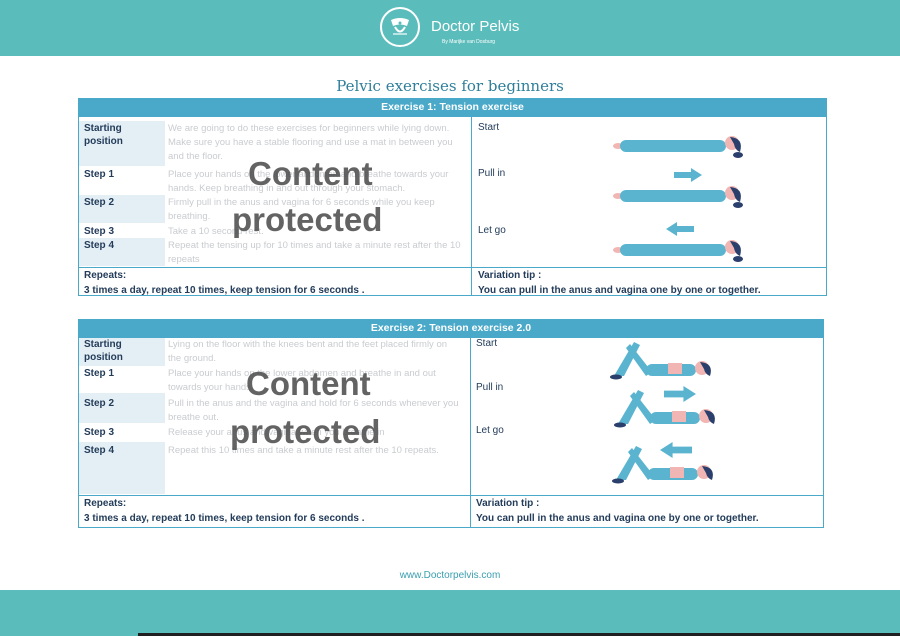 This screenshot has width=900, height=636. What do you see at coordinates (492, 173) in the screenshot?
I see `ex1-phase-pull-in: Pull in` at bounding box center [492, 173].